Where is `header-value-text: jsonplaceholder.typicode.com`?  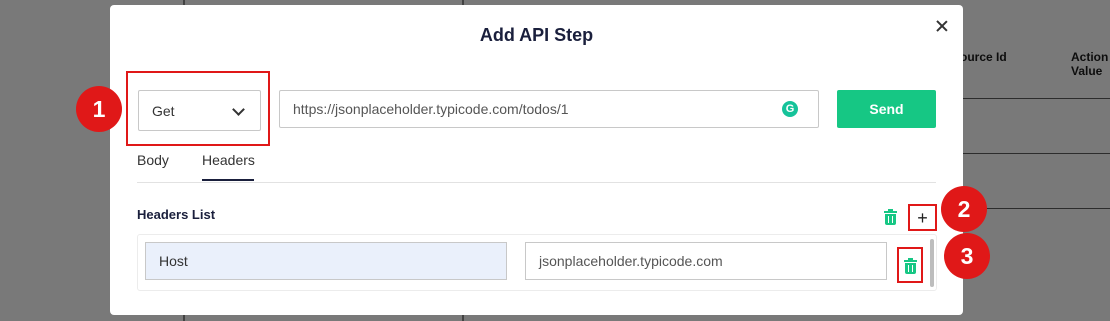
header-value-text: jsonplaceholder.typicode.com is located at coordinates (631, 261).